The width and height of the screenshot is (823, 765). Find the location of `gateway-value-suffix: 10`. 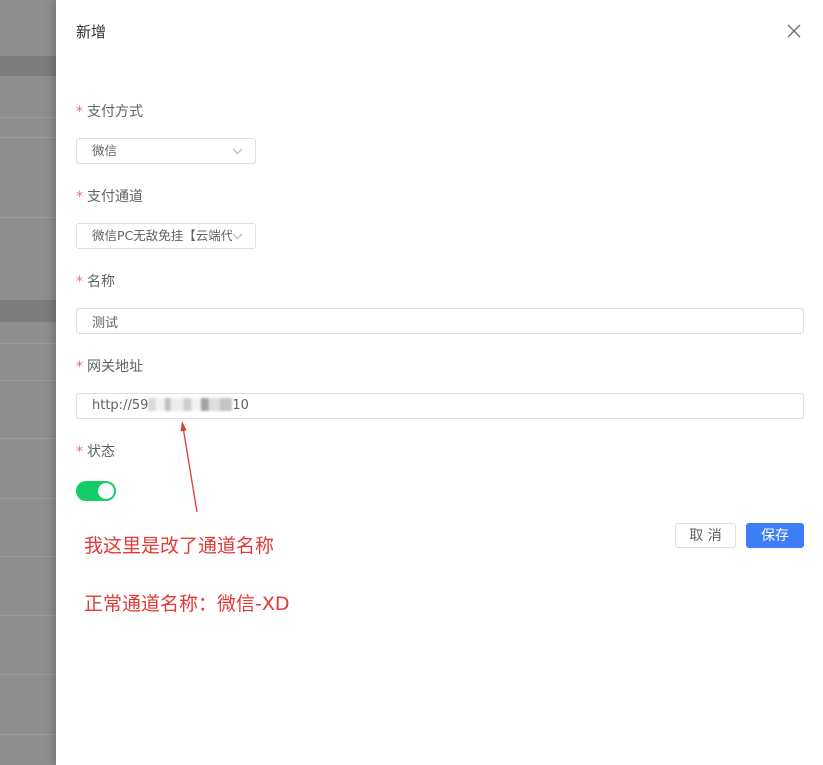

gateway-value-suffix: 10 is located at coordinates (240, 405).